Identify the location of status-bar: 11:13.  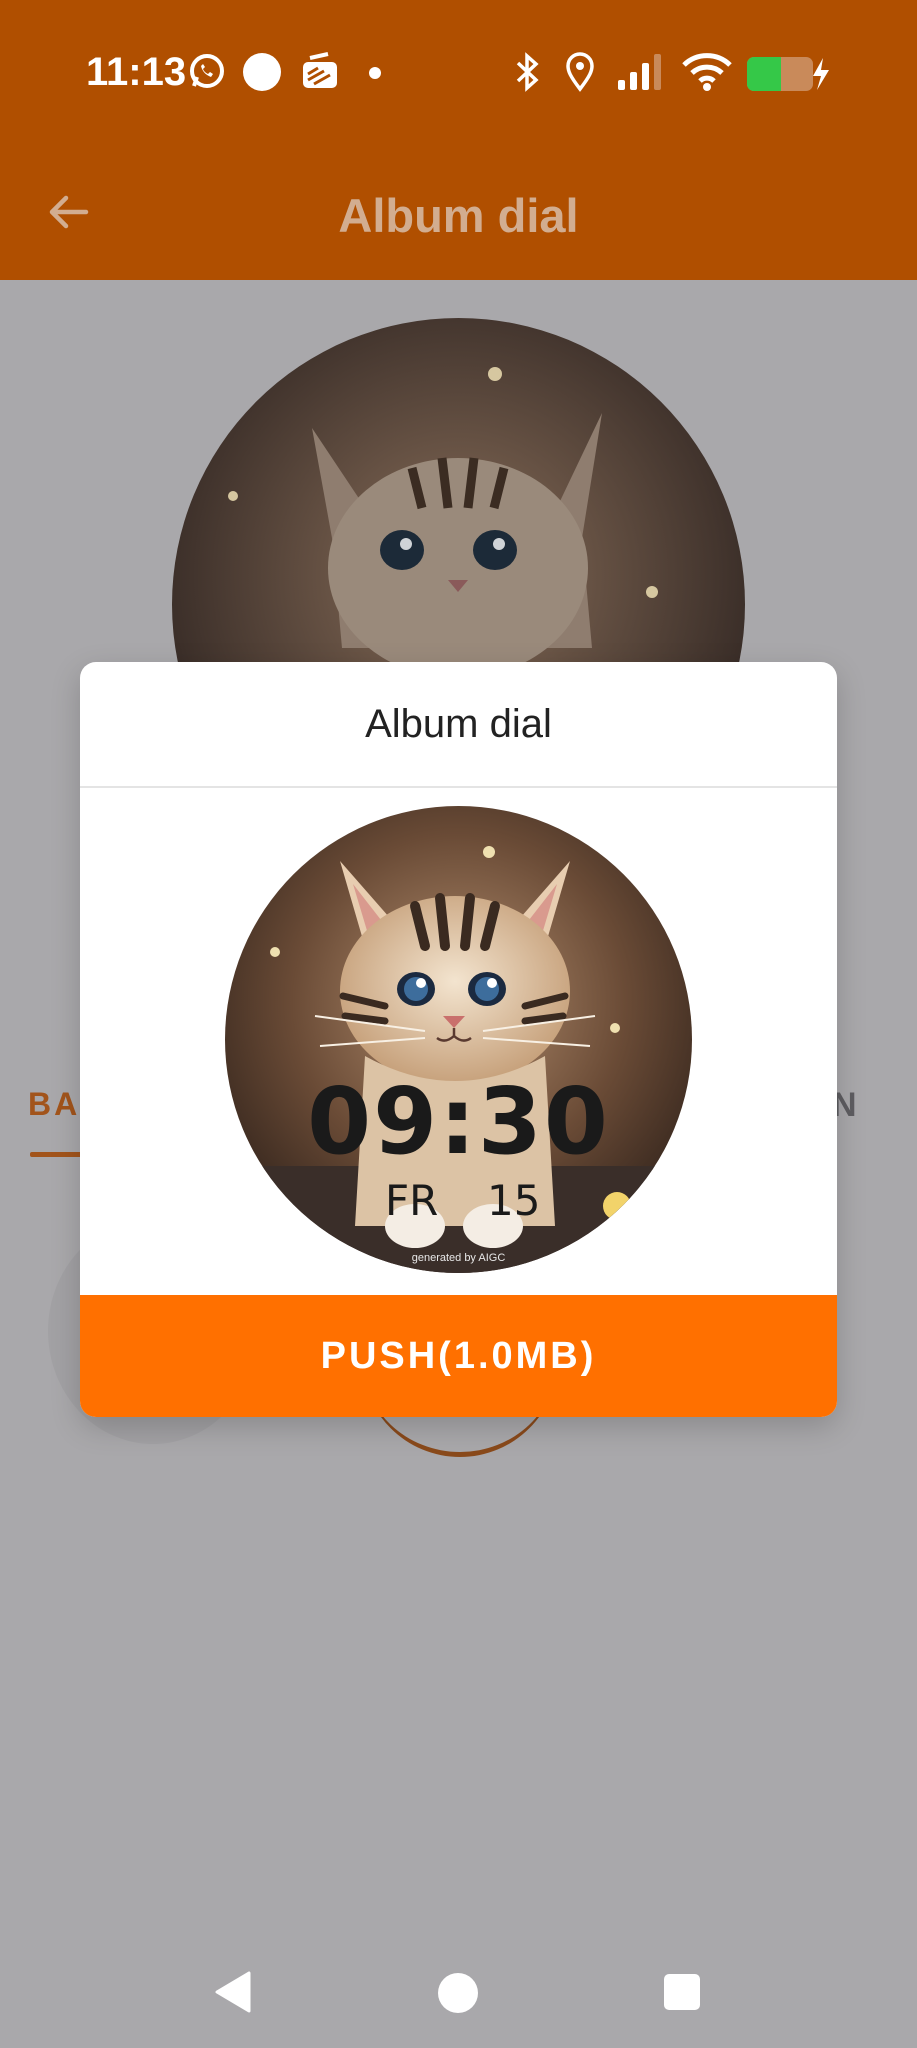
(458, 70).